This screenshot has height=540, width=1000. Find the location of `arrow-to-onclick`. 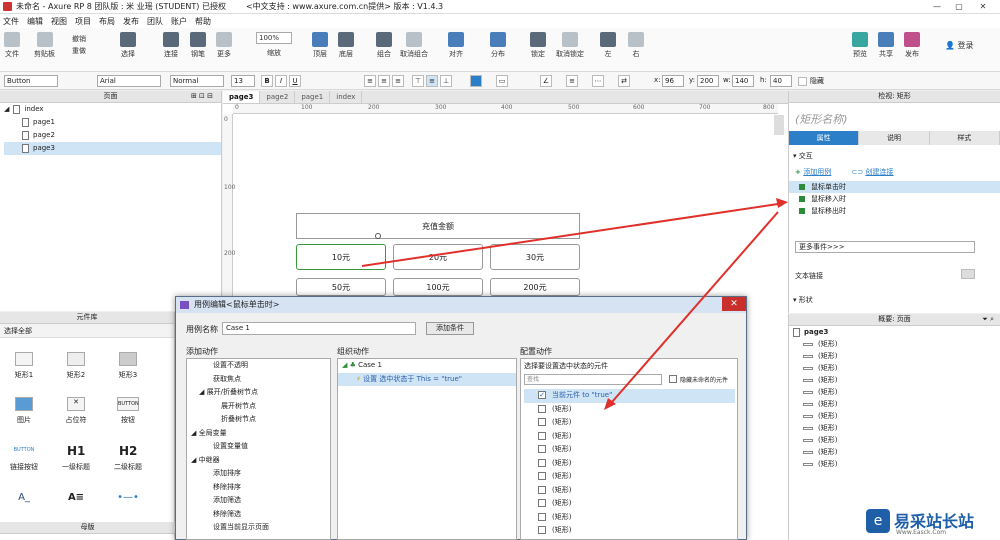

arrow-to-onclick is located at coordinates (570, 235).